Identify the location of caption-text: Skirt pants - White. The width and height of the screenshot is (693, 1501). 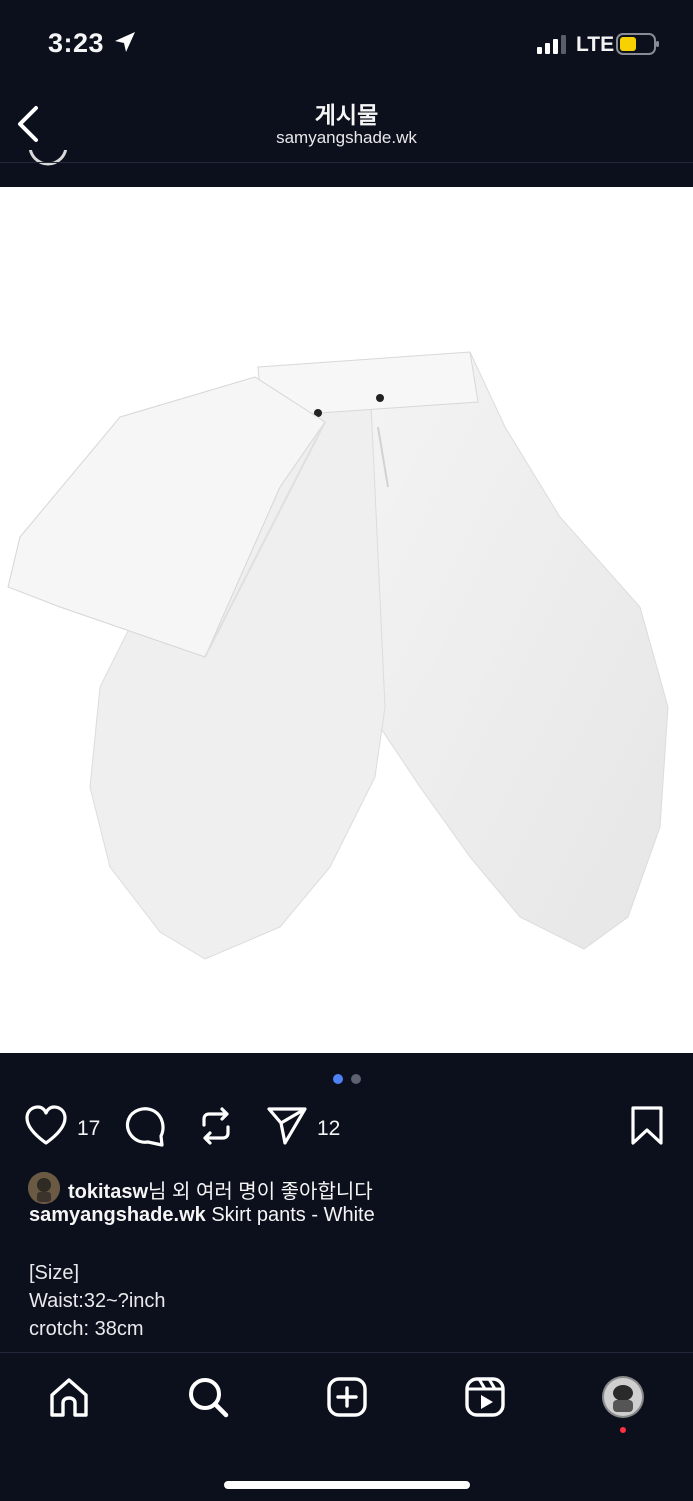
(293, 1215).